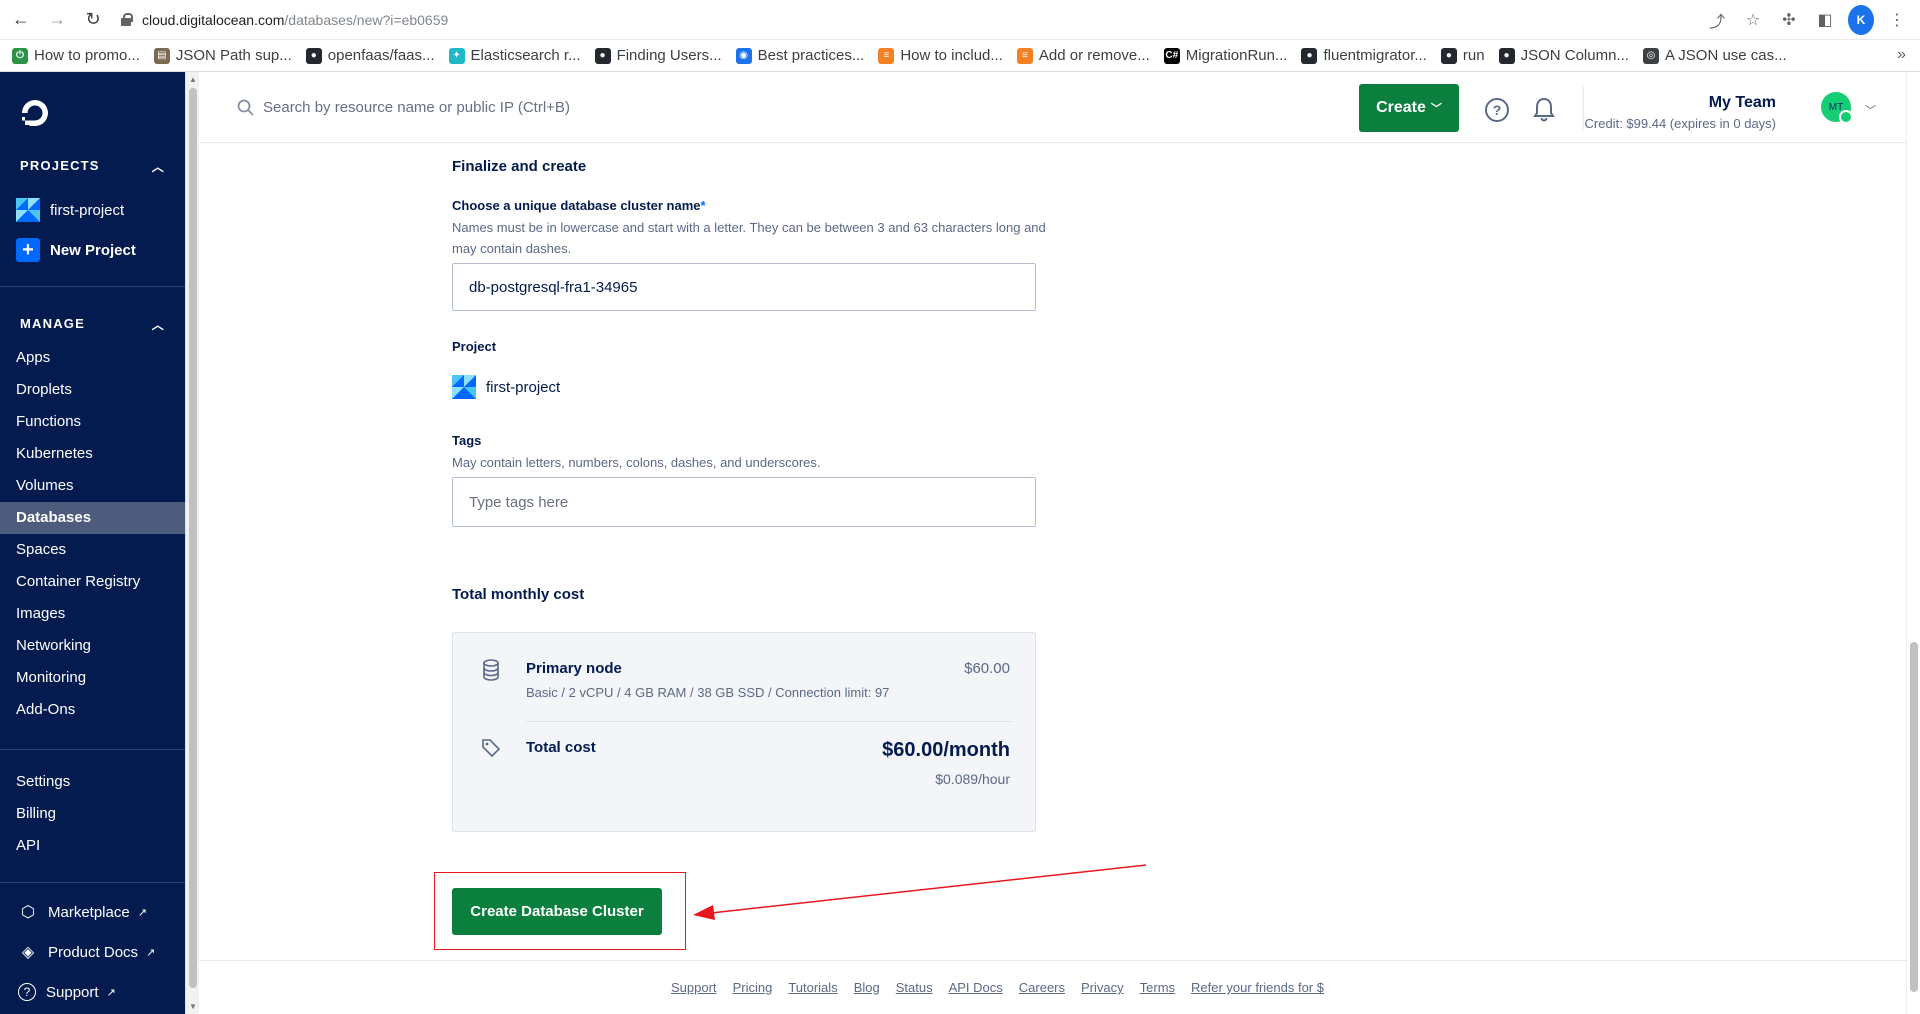 The image size is (1920, 1014). Describe the element at coordinates (35, 113) in the screenshot. I see `digitalocean-logo-icon` at that location.